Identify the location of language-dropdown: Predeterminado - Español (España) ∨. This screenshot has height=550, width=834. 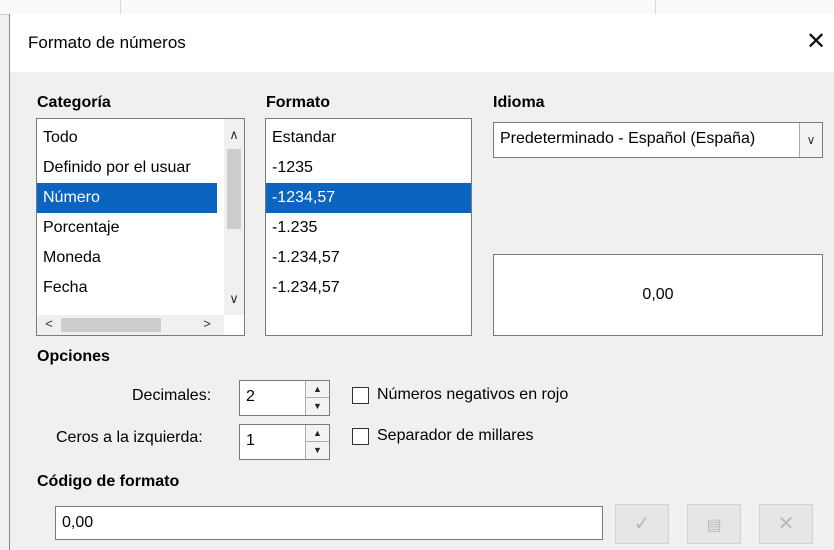
(658, 140).